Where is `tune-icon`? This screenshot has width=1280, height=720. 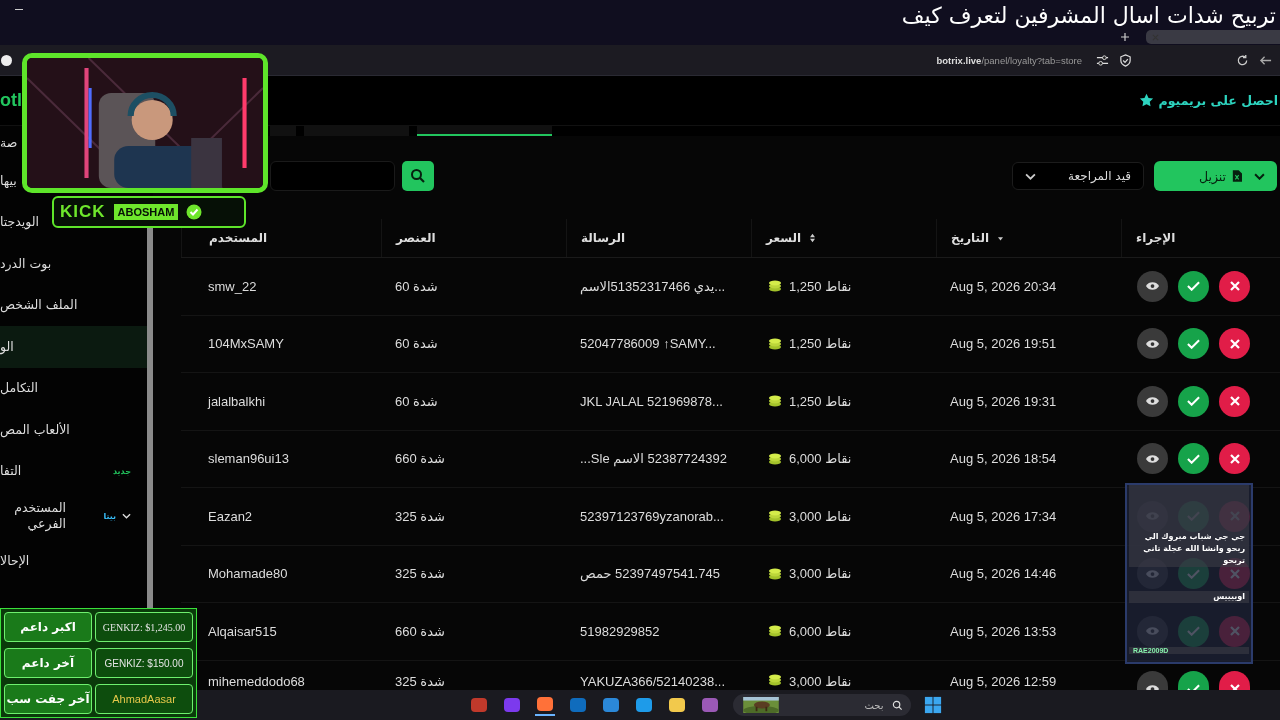 tune-icon is located at coordinates (1102, 60).